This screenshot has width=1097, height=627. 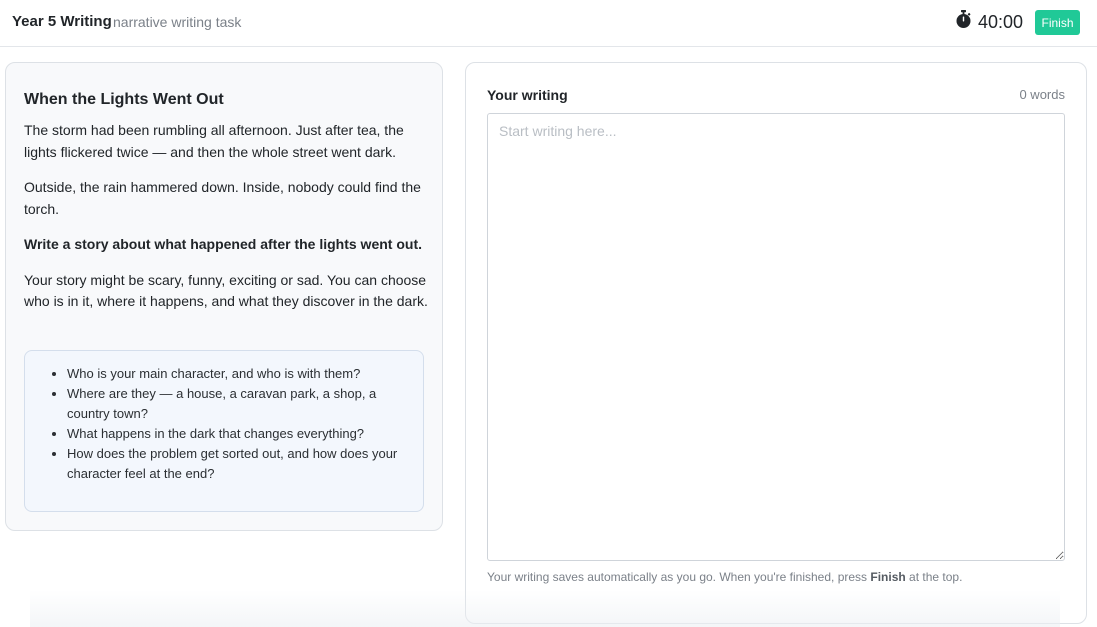 I want to click on finish-button: Finish, so click(x=1057, y=22).